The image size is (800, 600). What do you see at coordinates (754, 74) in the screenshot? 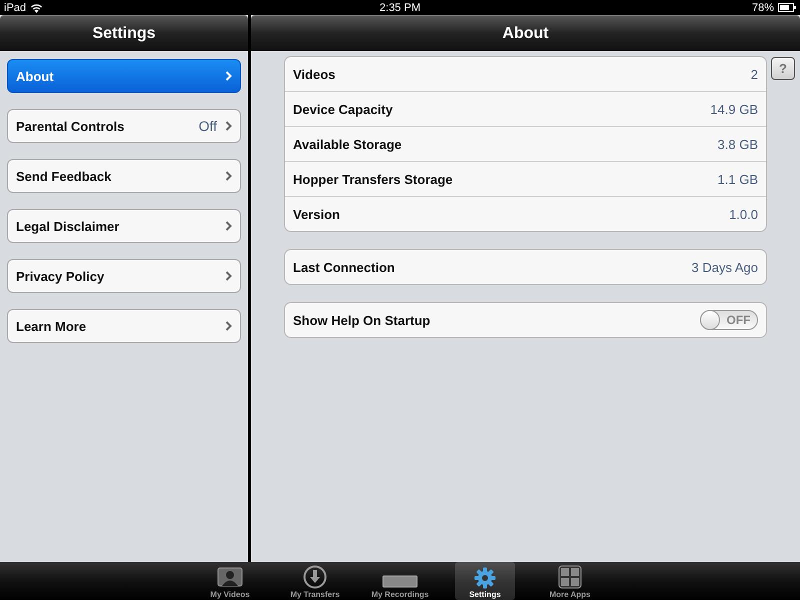
I see `row-value: 2` at bounding box center [754, 74].